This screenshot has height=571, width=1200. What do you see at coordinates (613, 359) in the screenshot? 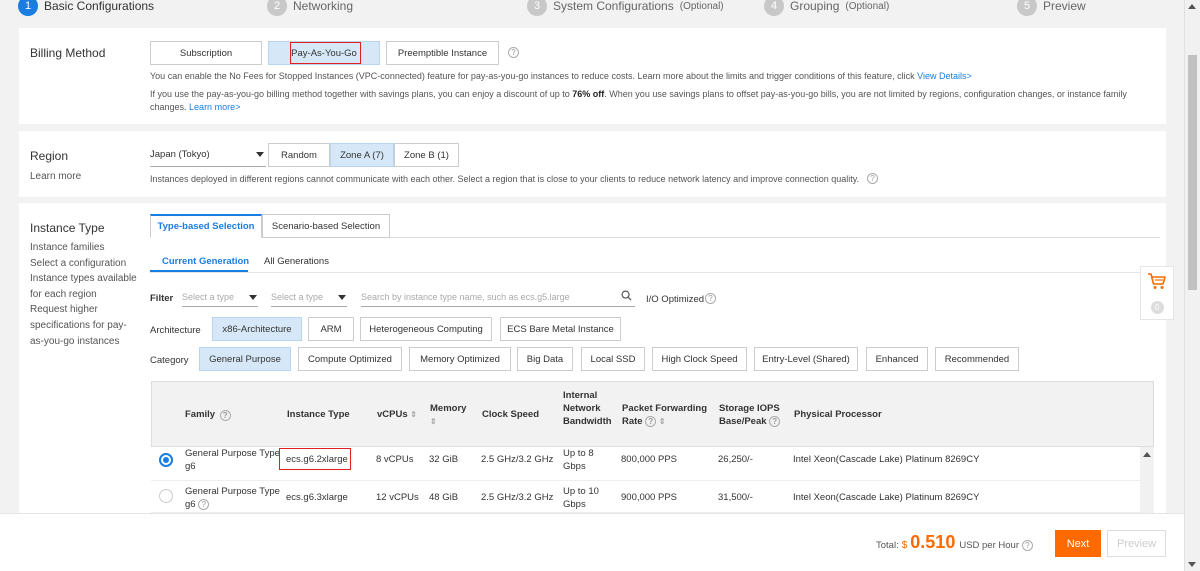
I see `cat-local-ssd-button: Local SSD` at bounding box center [613, 359].